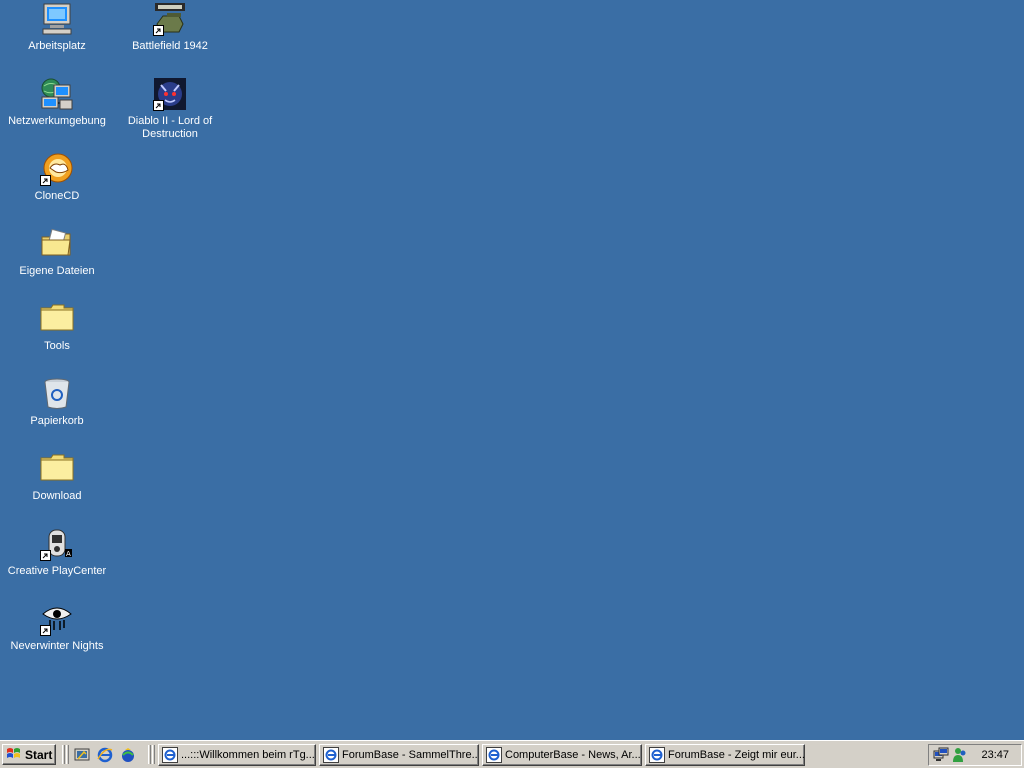 This screenshot has width=1024, height=768. Describe the element at coordinates (941, 755) in the screenshot. I see `network-connection-icon` at that location.